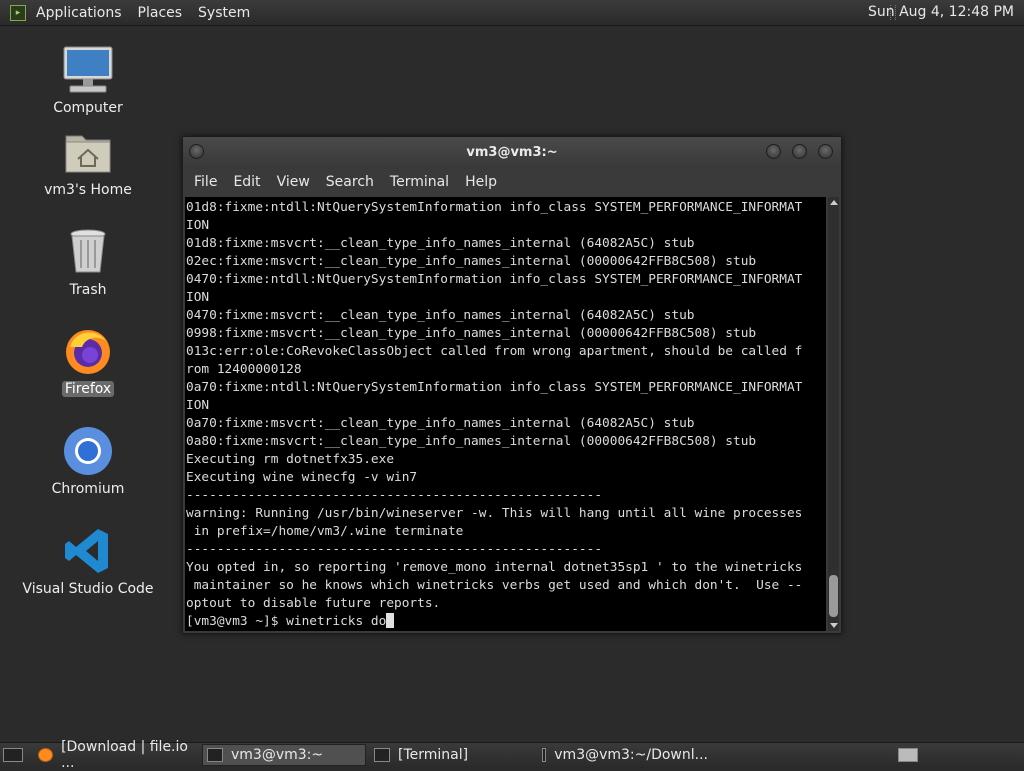 Image resolution: width=1024 pixels, height=771 pixels. What do you see at coordinates (88, 108) in the screenshot?
I see `desktop-icon-label: Computer` at bounding box center [88, 108].